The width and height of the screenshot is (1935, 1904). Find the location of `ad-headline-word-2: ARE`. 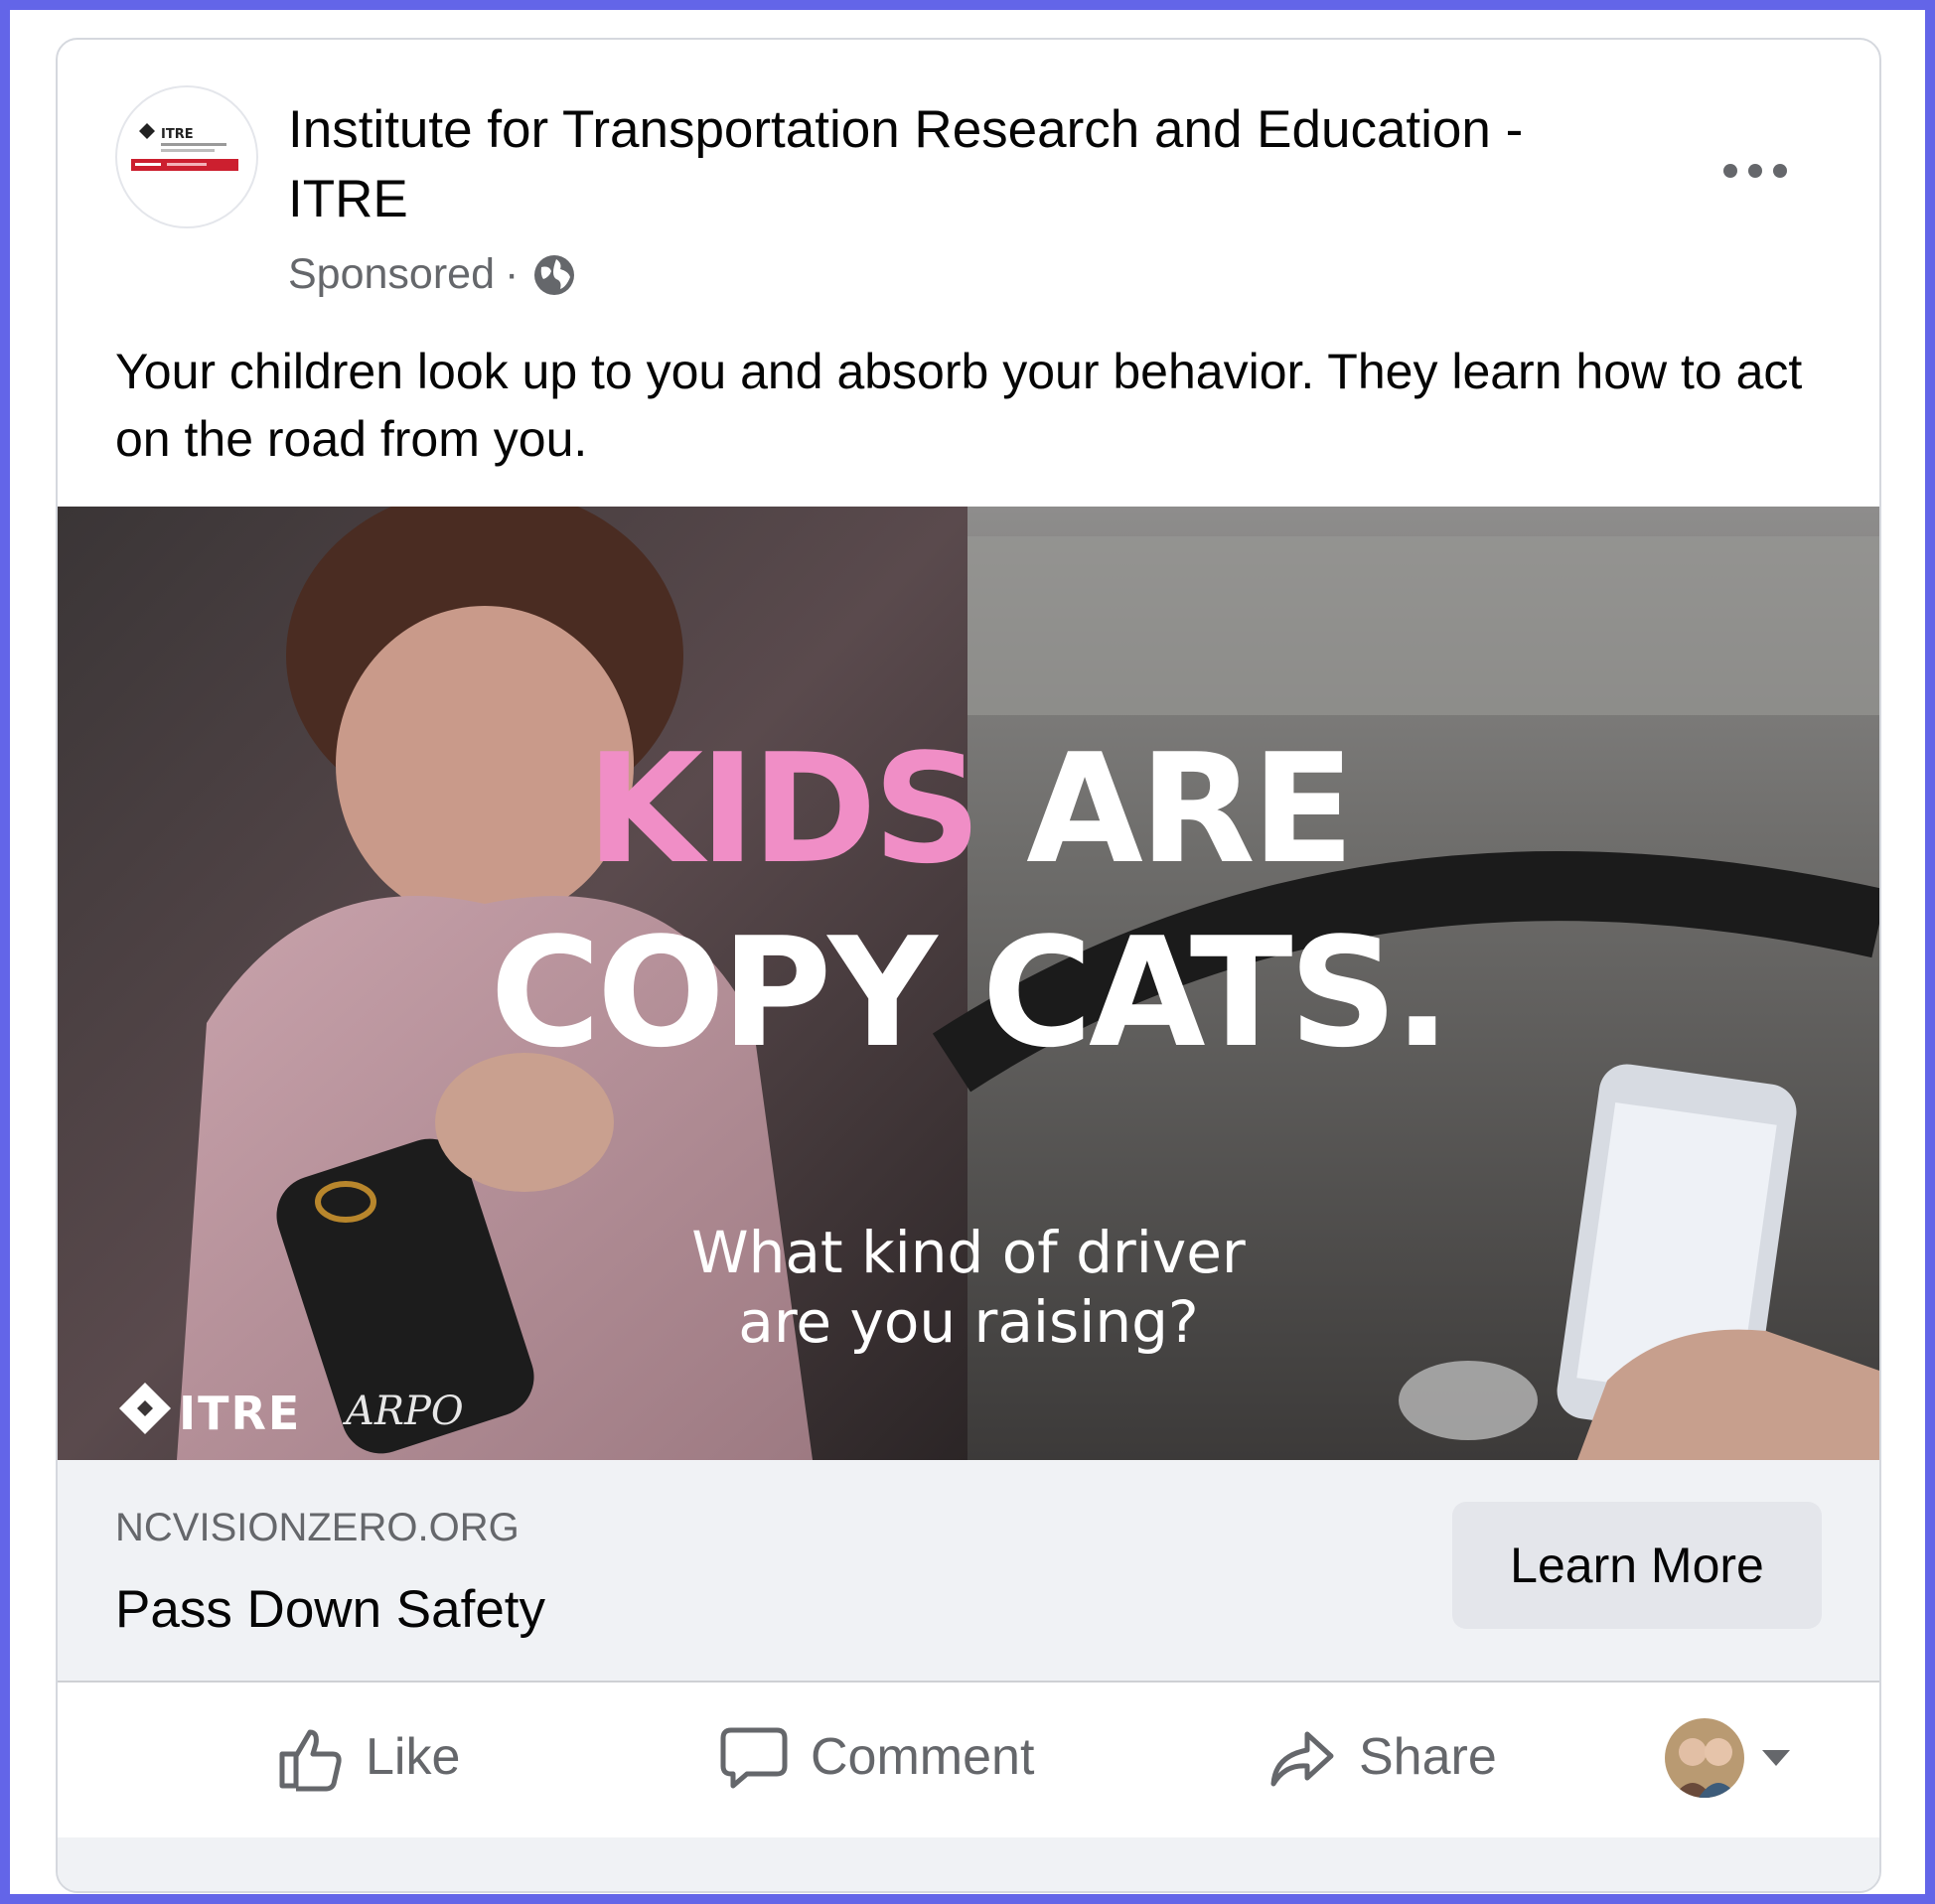

ad-headline-word-2: ARE is located at coordinates (1190, 809).